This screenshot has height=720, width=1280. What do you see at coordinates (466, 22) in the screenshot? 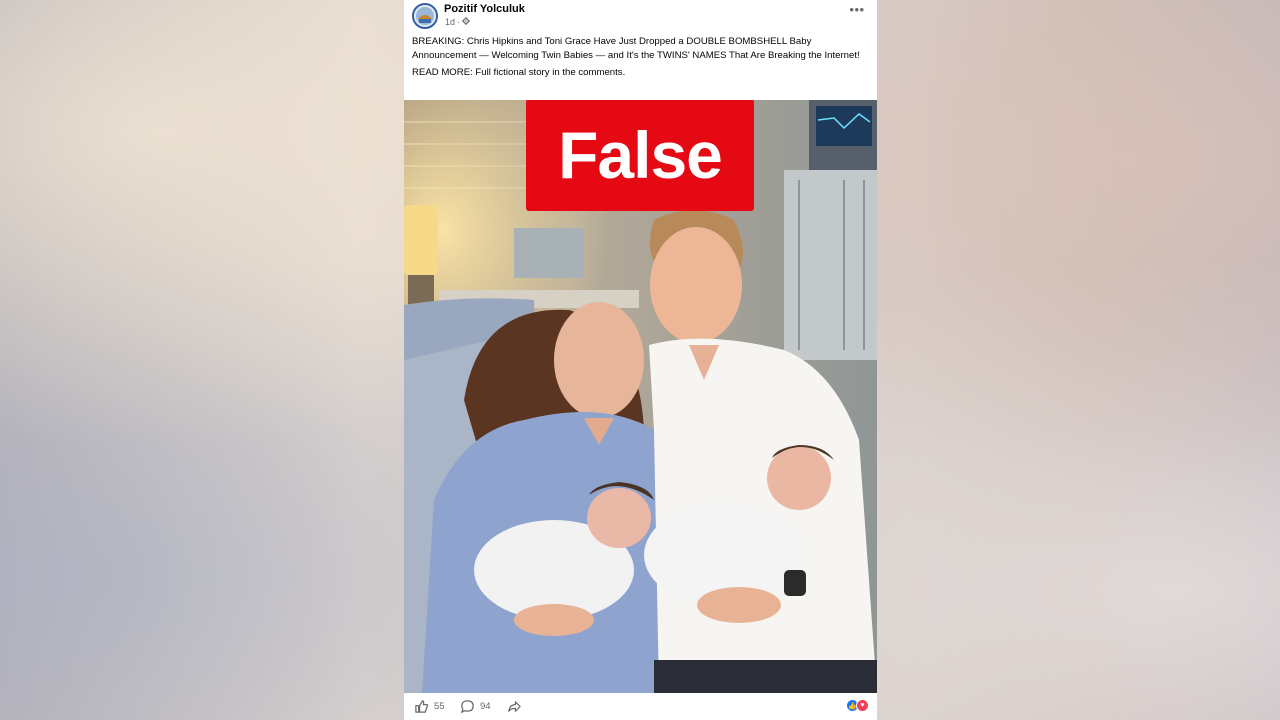
I see `gear-icon` at bounding box center [466, 22].